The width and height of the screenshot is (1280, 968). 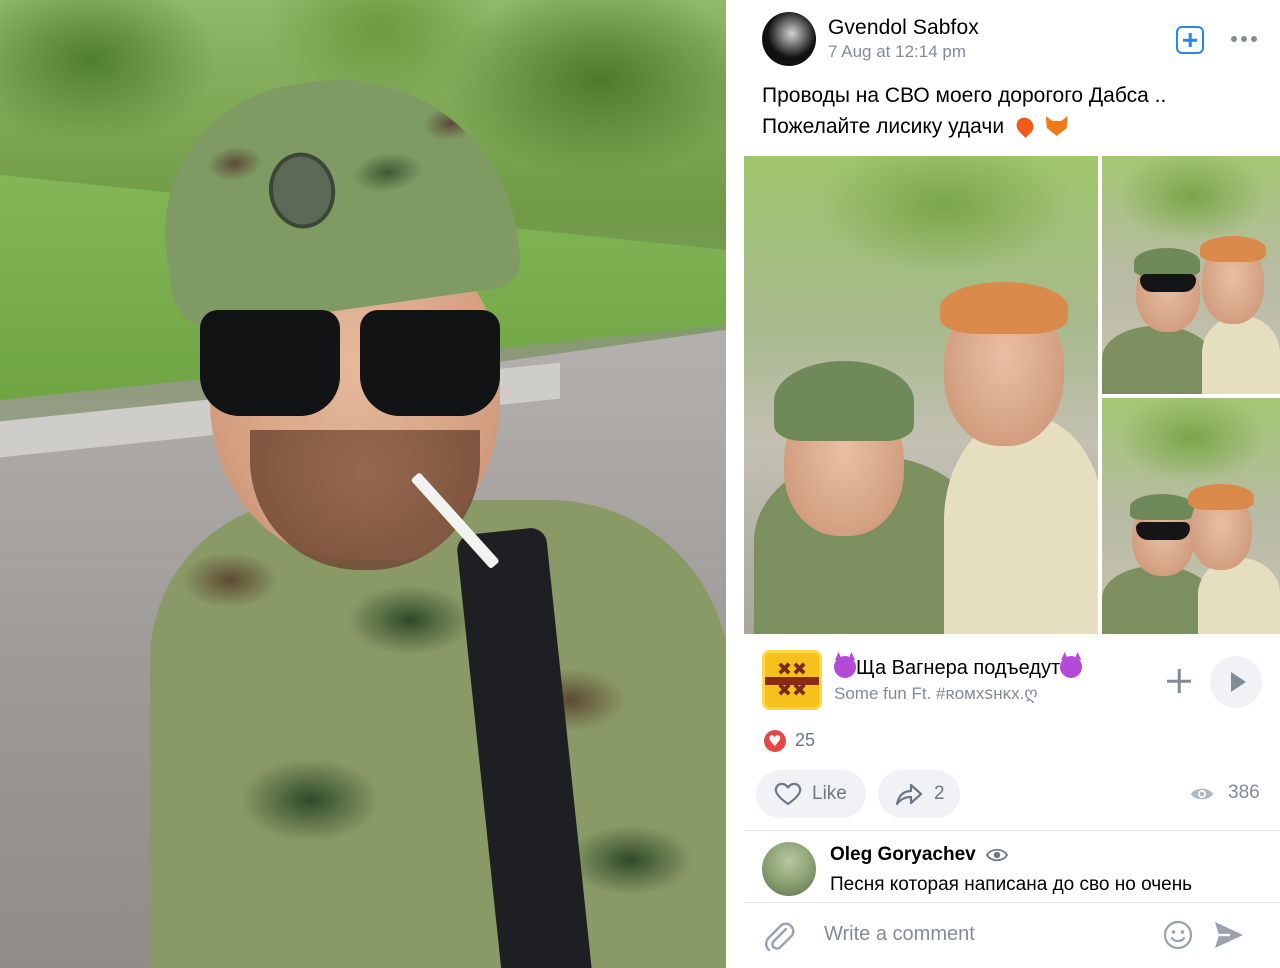 What do you see at coordinates (1012, 126) in the screenshot?
I see `post-text-line: Пожелайте лисику удачи` at bounding box center [1012, 126].